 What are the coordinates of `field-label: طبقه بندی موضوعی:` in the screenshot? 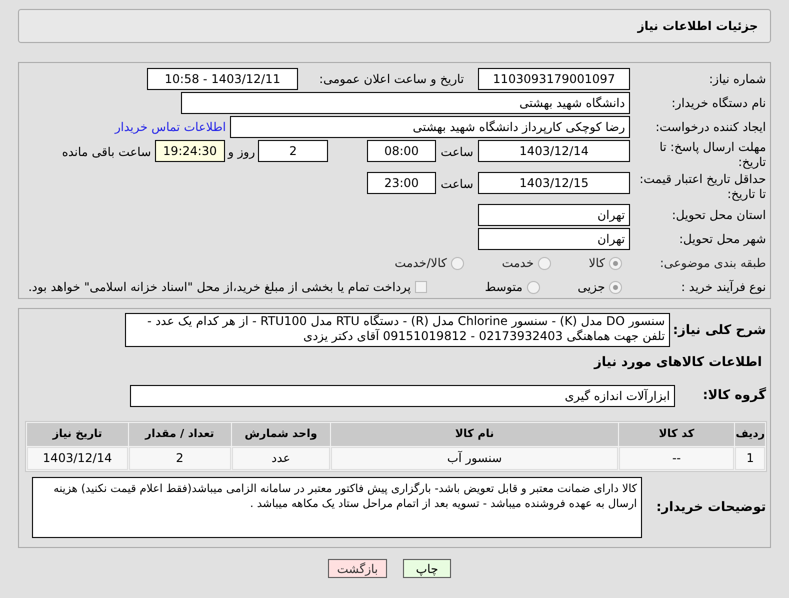 It's located at (712, 263).